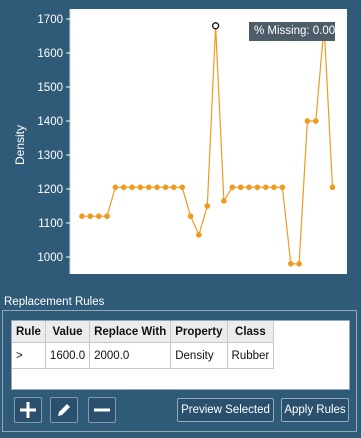 This screenshot has width=361, height=438. What do you see at coordinates (251, 332) in the screenshot?
I see `column-header-class: Class` at bounding box center [251, 332].